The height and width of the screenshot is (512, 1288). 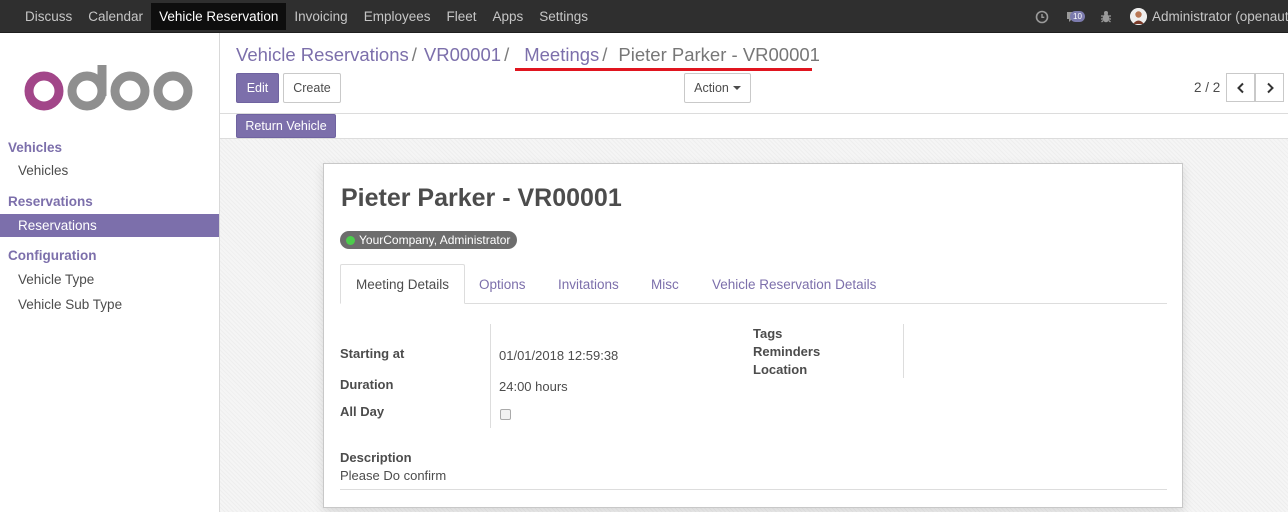 What do you see at coordinates (1138, 16) in the screenshot?
I see `avatar` at bounding box center [1138, 16].